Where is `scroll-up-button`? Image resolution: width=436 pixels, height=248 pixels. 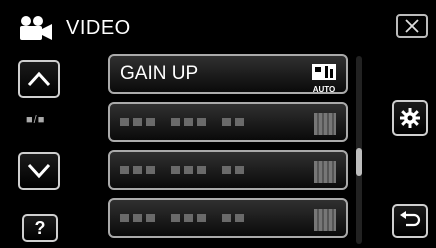
scroll-up-button is located at coordinates (39, 79).